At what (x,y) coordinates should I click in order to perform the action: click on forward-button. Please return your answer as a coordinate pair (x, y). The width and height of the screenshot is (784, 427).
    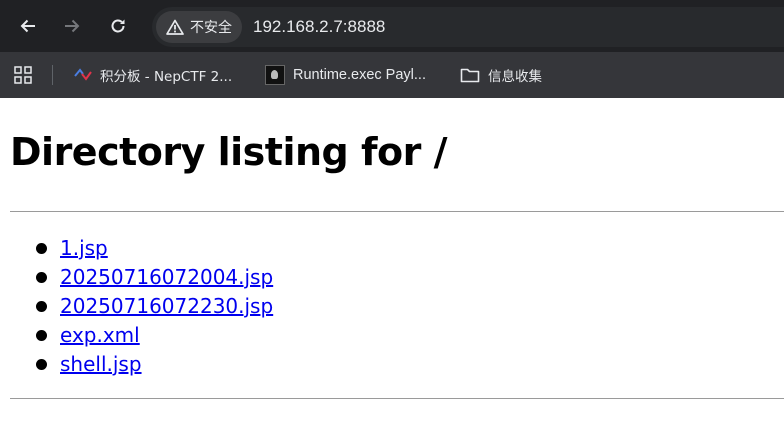
    Looking at the image, I should click on (72, 26).